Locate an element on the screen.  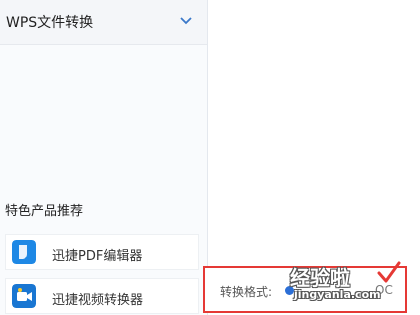
product-item-pdf-editor: PDF 迅捷PDF编辑器 is located at coordinates (102, 252).